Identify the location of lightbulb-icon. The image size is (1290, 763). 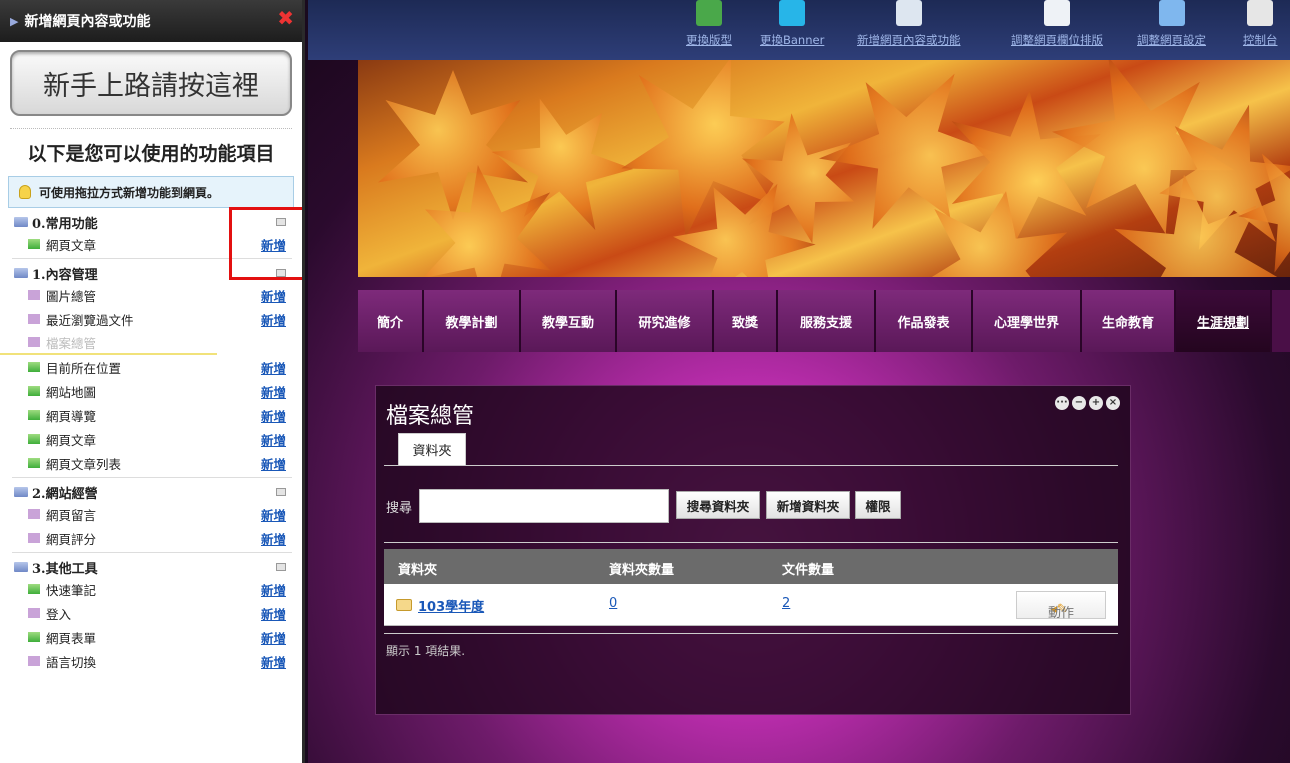
(25, 192).